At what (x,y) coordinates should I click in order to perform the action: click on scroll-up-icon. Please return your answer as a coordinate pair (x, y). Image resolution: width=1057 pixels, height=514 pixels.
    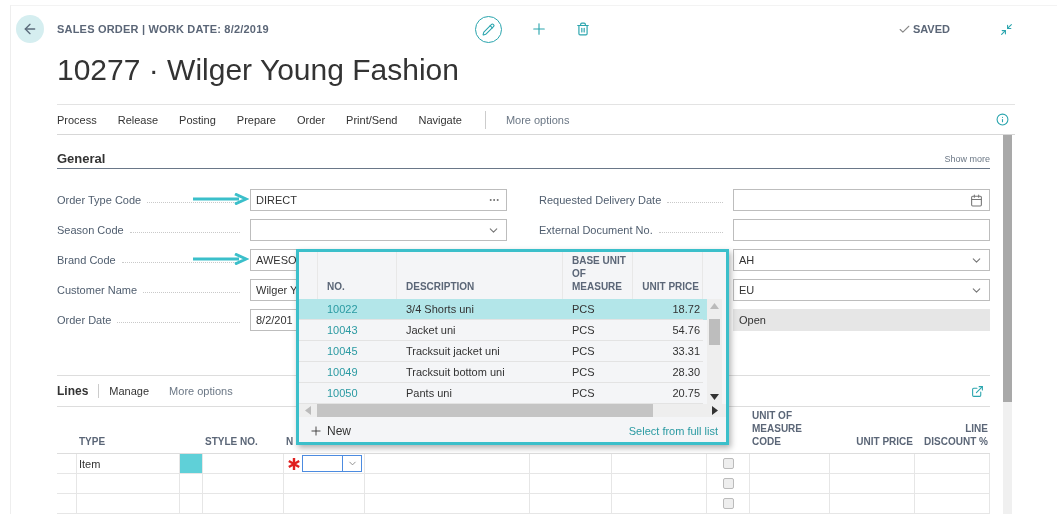
    Looking at the image, I should click on (714, 306).